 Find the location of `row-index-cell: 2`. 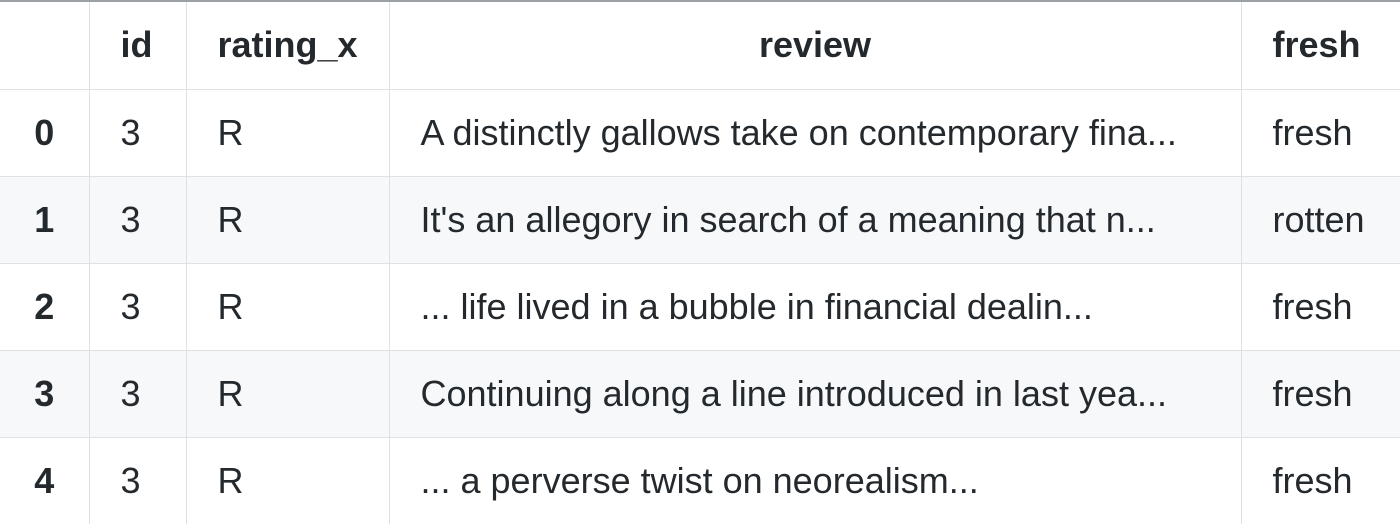

row-index-cell: 2 is located at coordinates (45, 307).